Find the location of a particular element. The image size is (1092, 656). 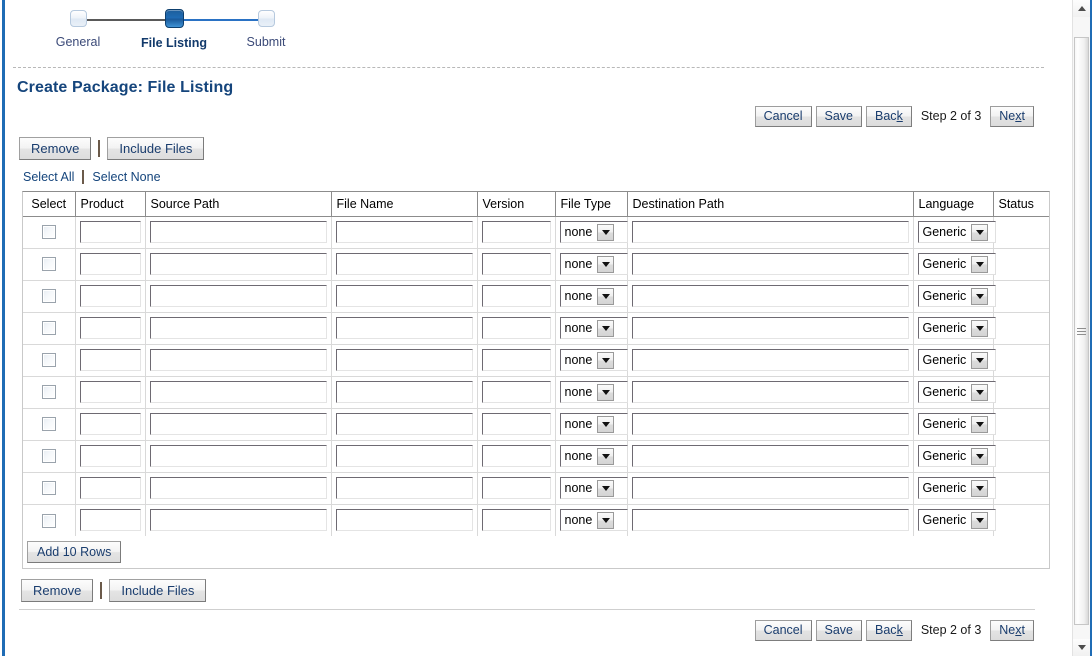

vertical-scrollbar is located at coordinates (1081, 328).